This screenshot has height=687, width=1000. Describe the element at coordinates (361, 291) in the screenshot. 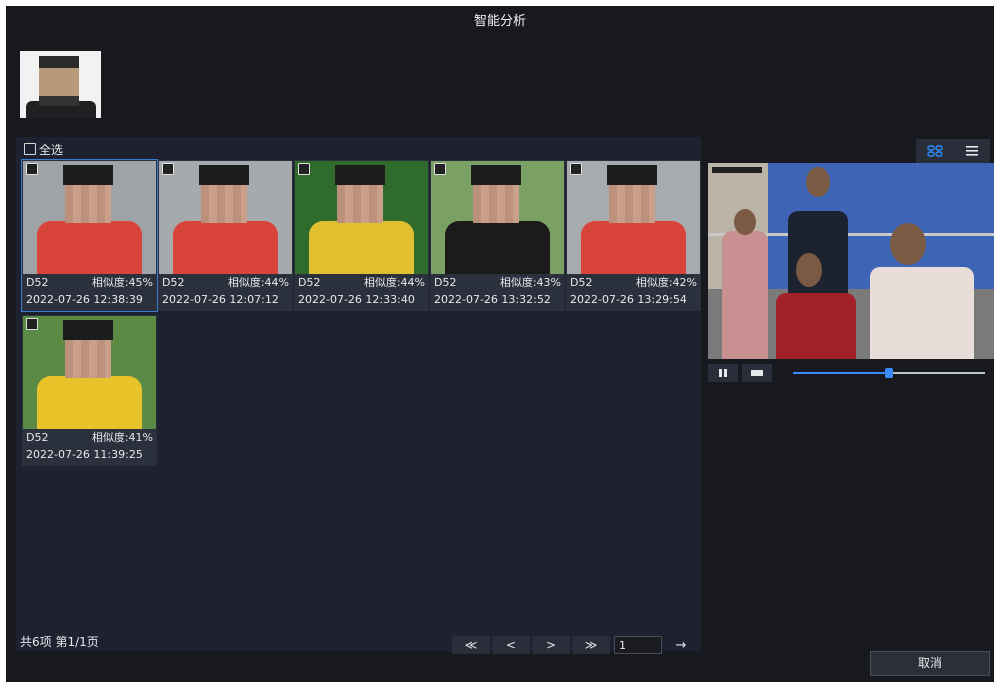

I see `card-info: D52 相似度:44% 2022-07-26 12:33:40` at that location.